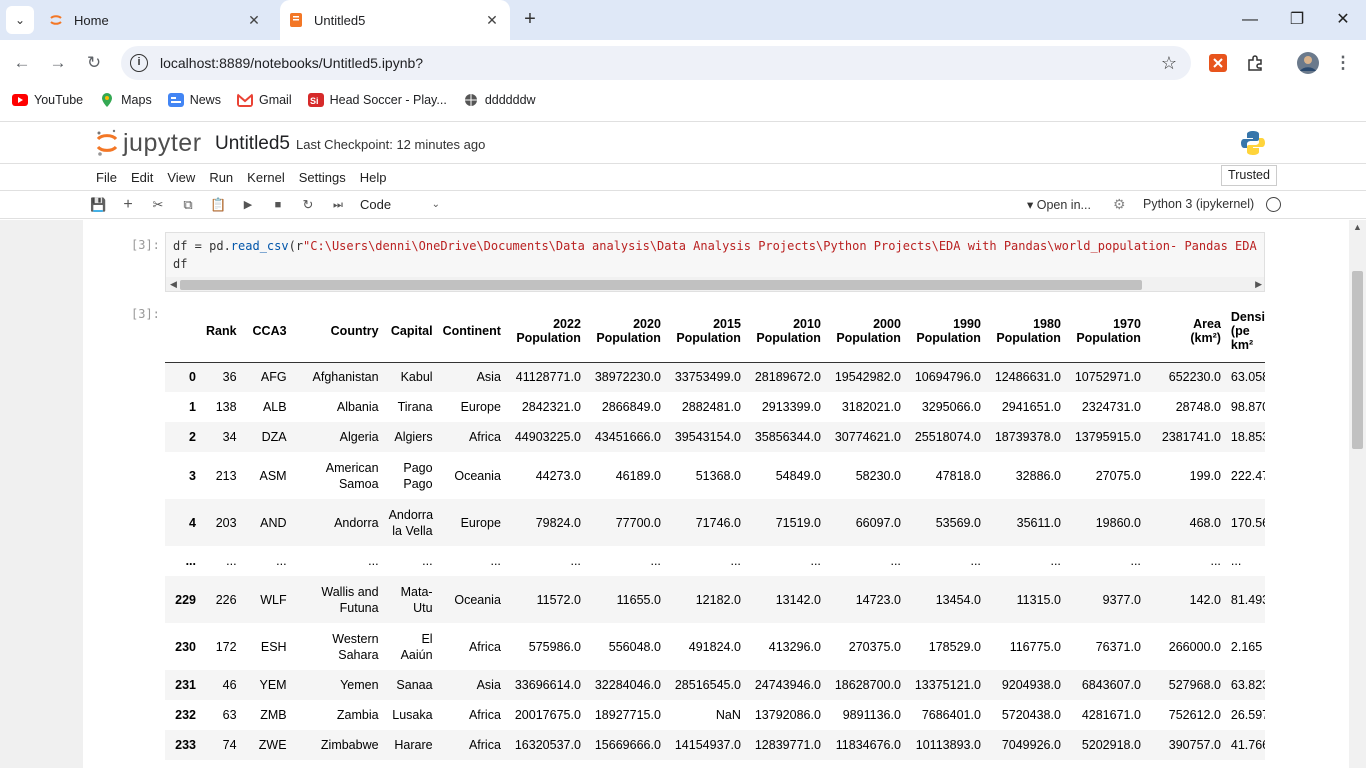 This screenshot has width=1366, height=768. What do you see at coordinates (158, 205) in the screenshot?
I see `cut-icon: ✂` at bounding box center [158, 205].